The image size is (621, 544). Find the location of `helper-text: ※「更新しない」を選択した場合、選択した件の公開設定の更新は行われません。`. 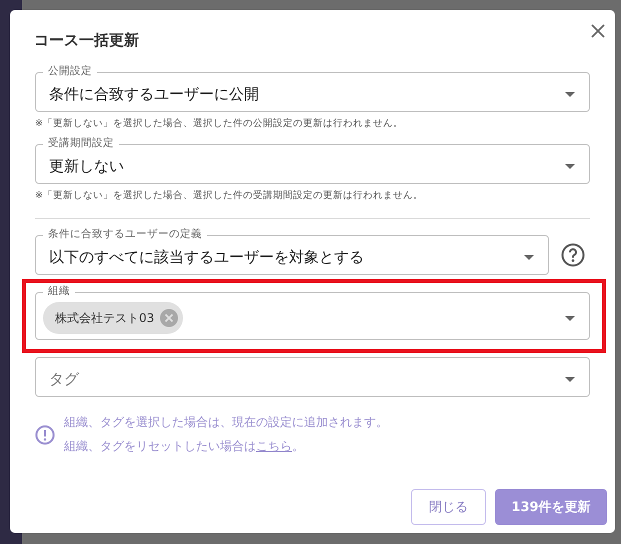

helper-text: ※「更新しない」を選択した場合、選択した件の公開設定の更新は行われません。 is located at coordinates (219, 123).